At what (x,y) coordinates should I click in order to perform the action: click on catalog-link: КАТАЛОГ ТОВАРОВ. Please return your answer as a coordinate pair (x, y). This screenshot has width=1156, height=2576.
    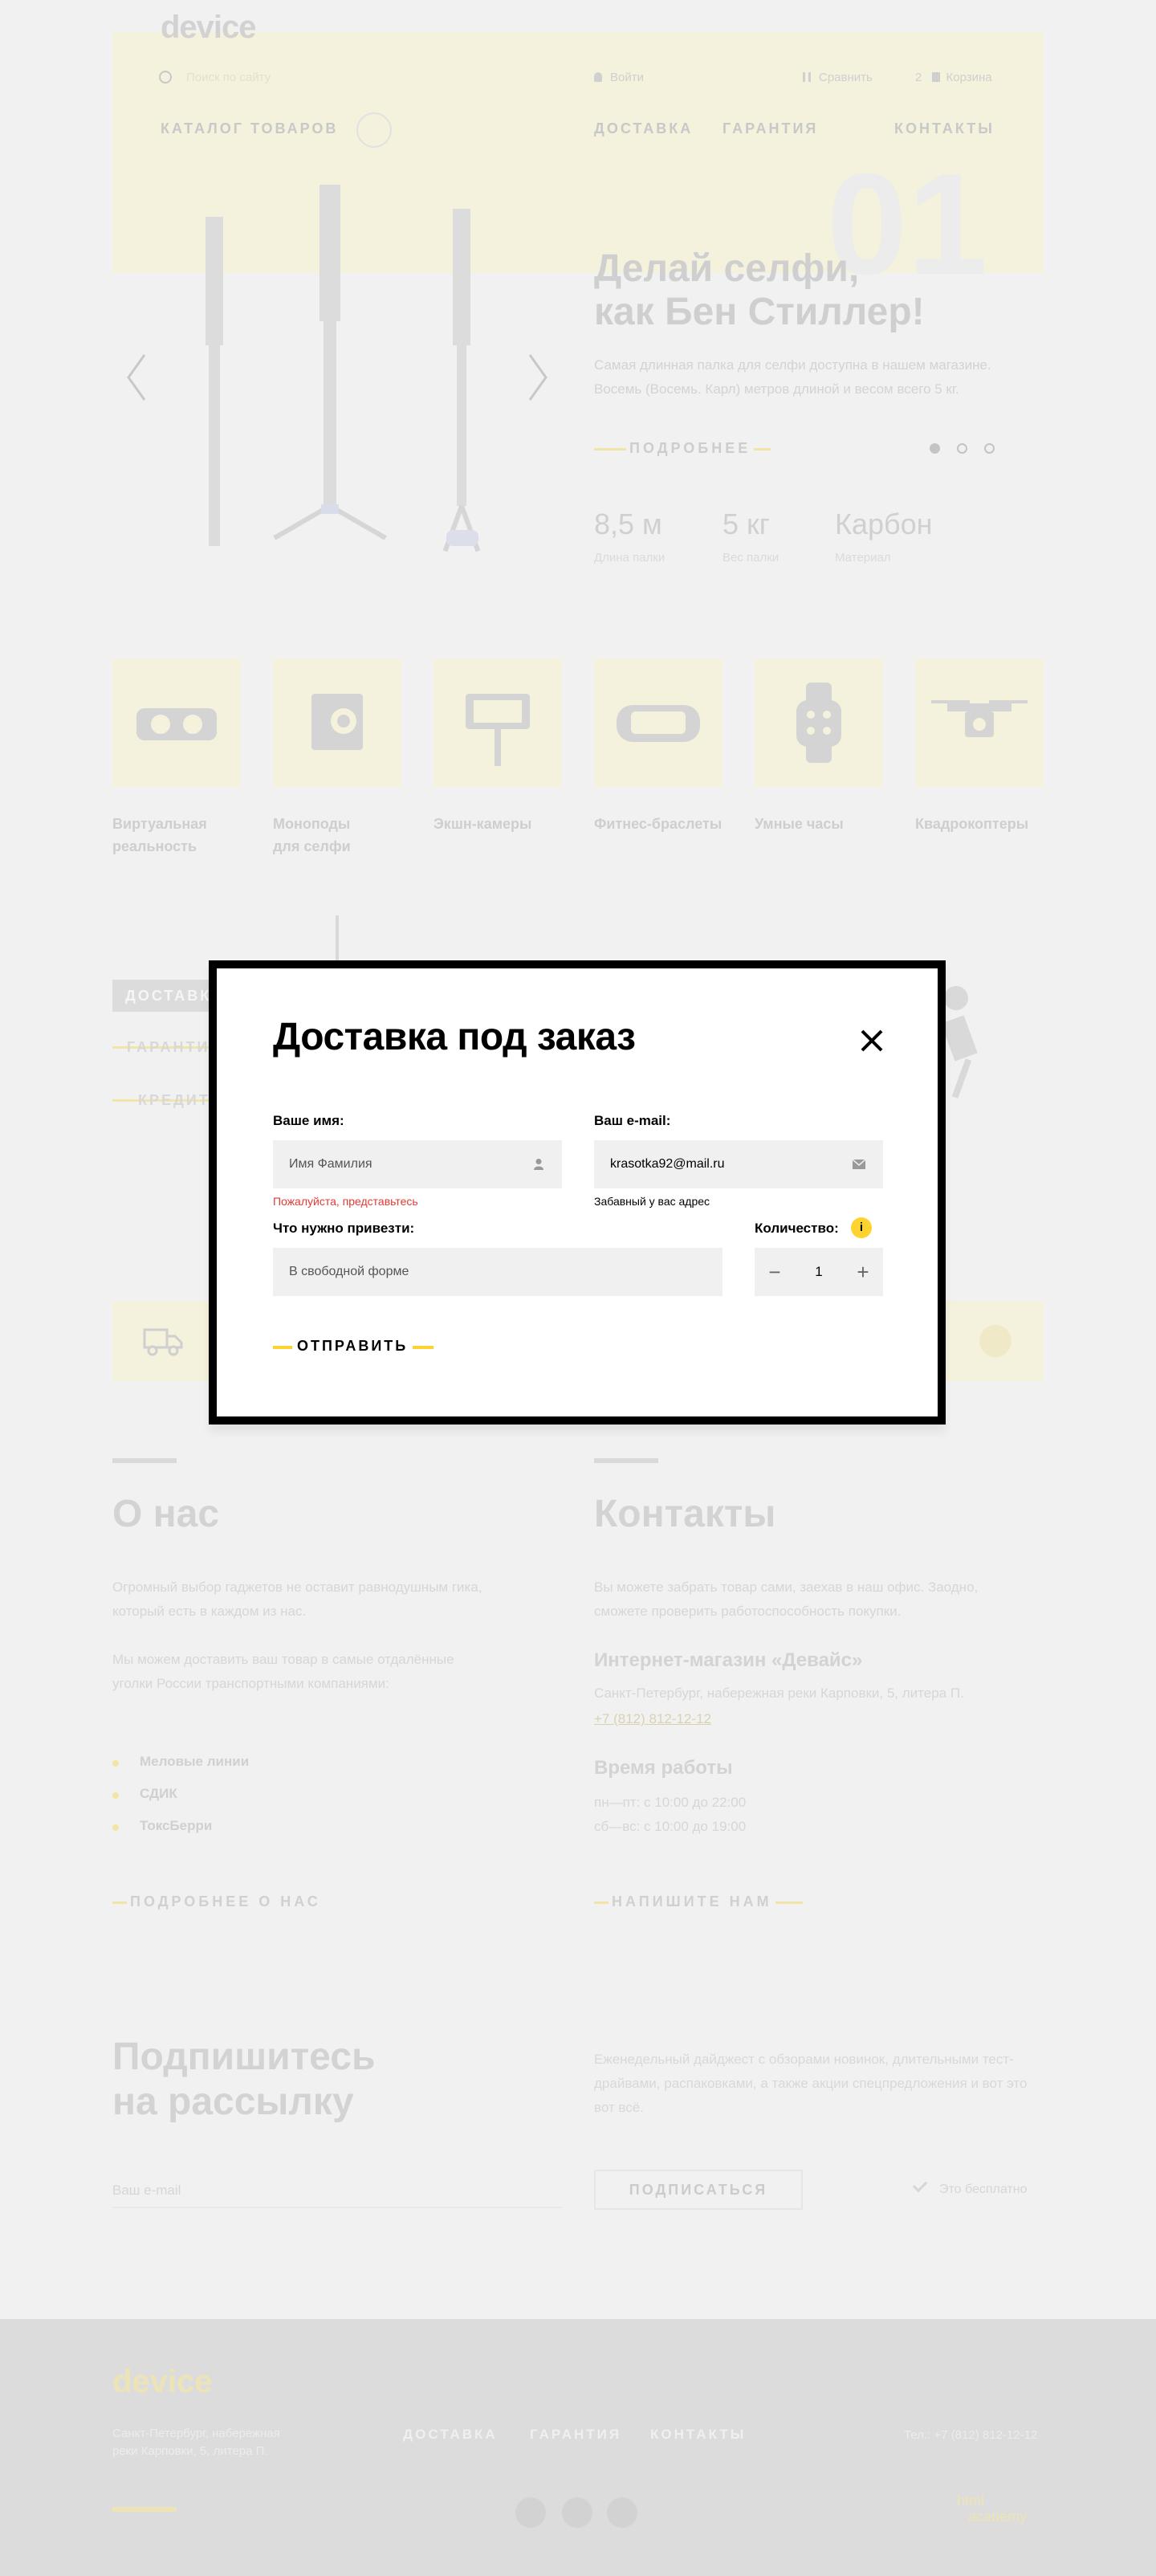
    Looking at the image, I should click on (249, 128).